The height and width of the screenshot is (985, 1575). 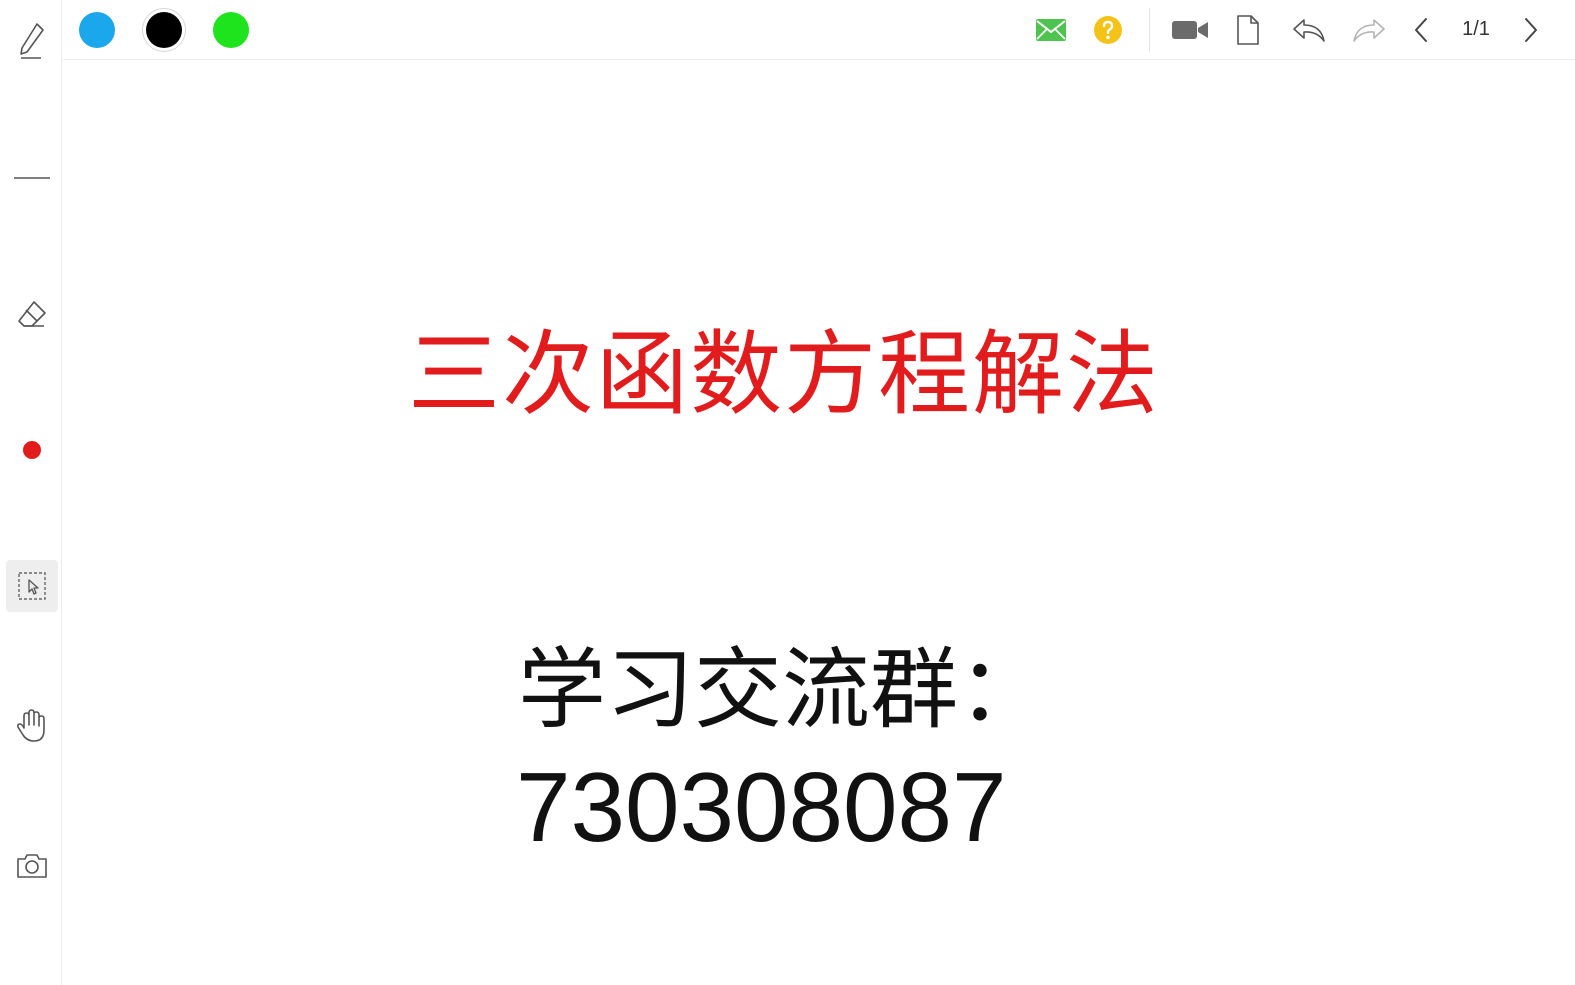 I want to click on toolbar-divider, so click(x=1149, y=30).